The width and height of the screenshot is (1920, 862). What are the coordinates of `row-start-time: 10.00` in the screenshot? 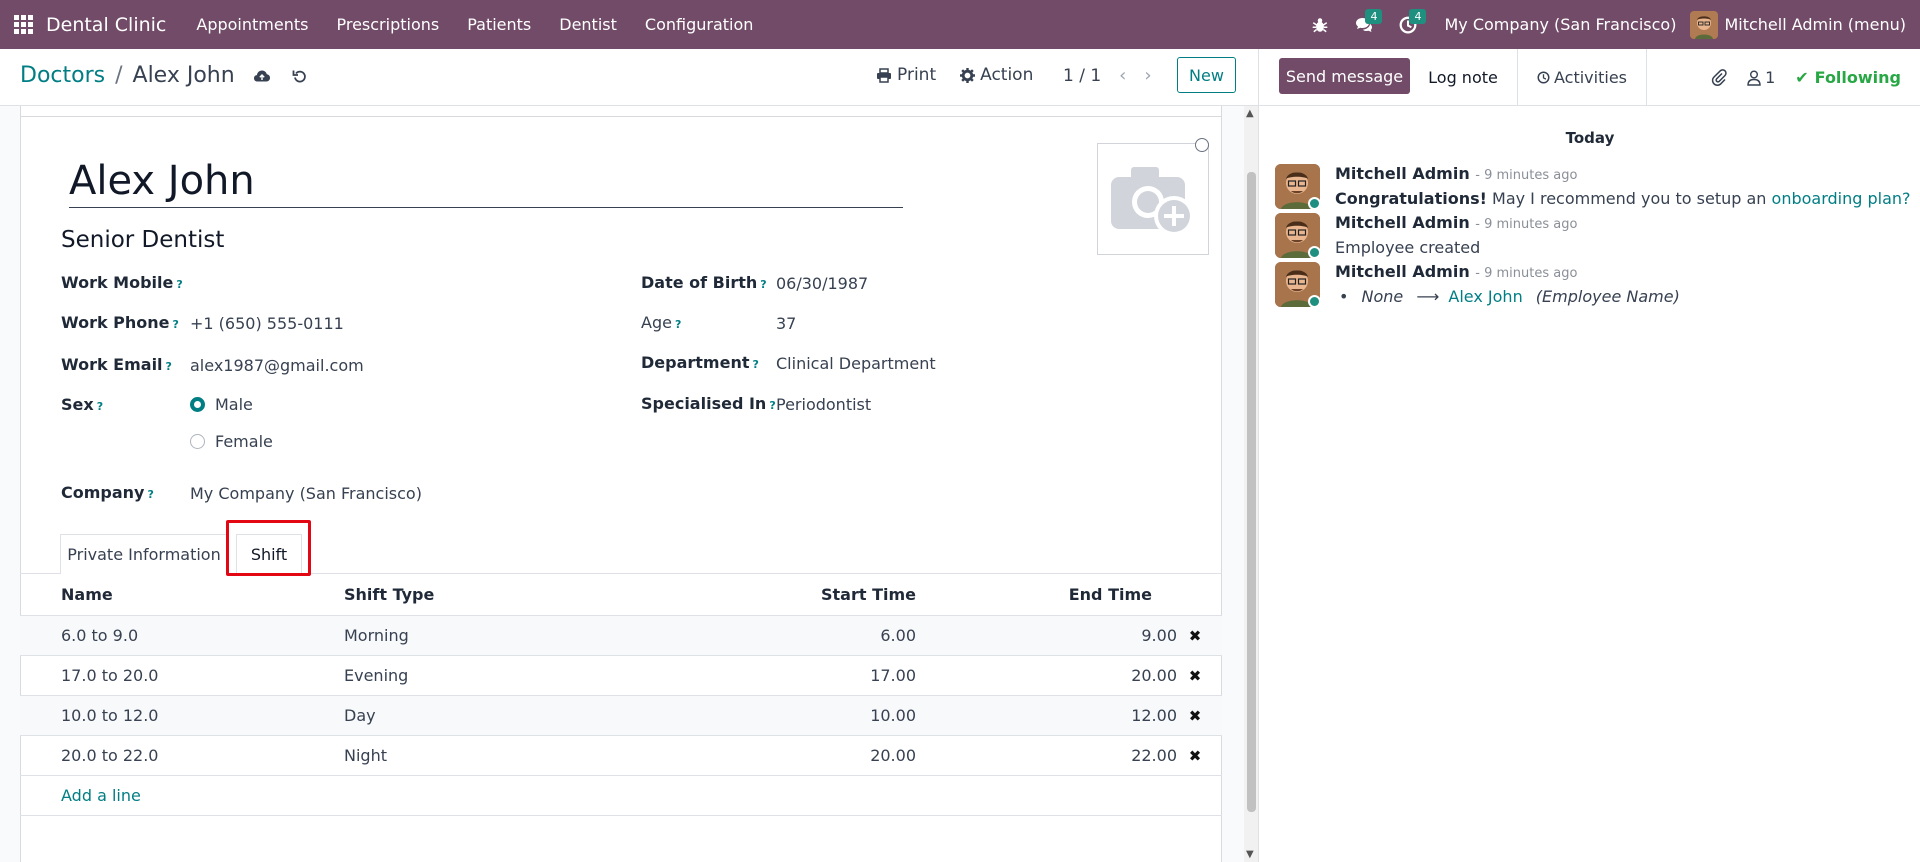 It's located at (893, 715).